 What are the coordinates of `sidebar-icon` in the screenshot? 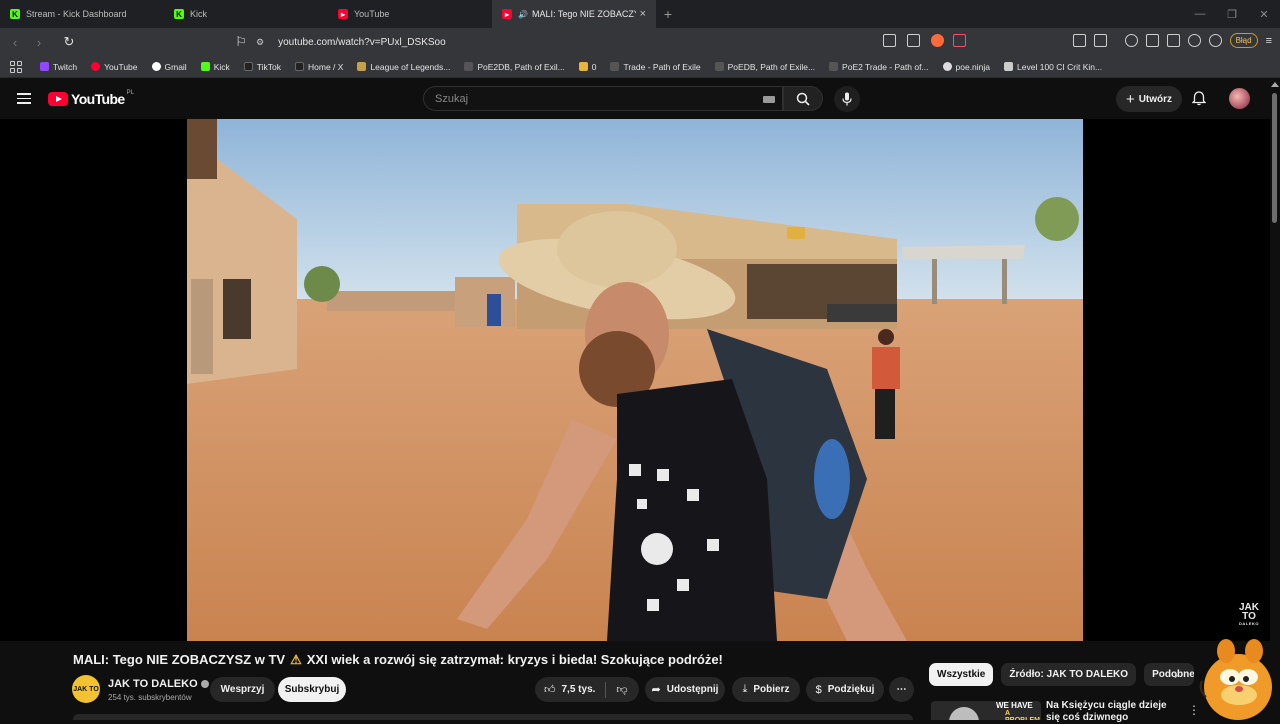 It's located at (1152, 40).